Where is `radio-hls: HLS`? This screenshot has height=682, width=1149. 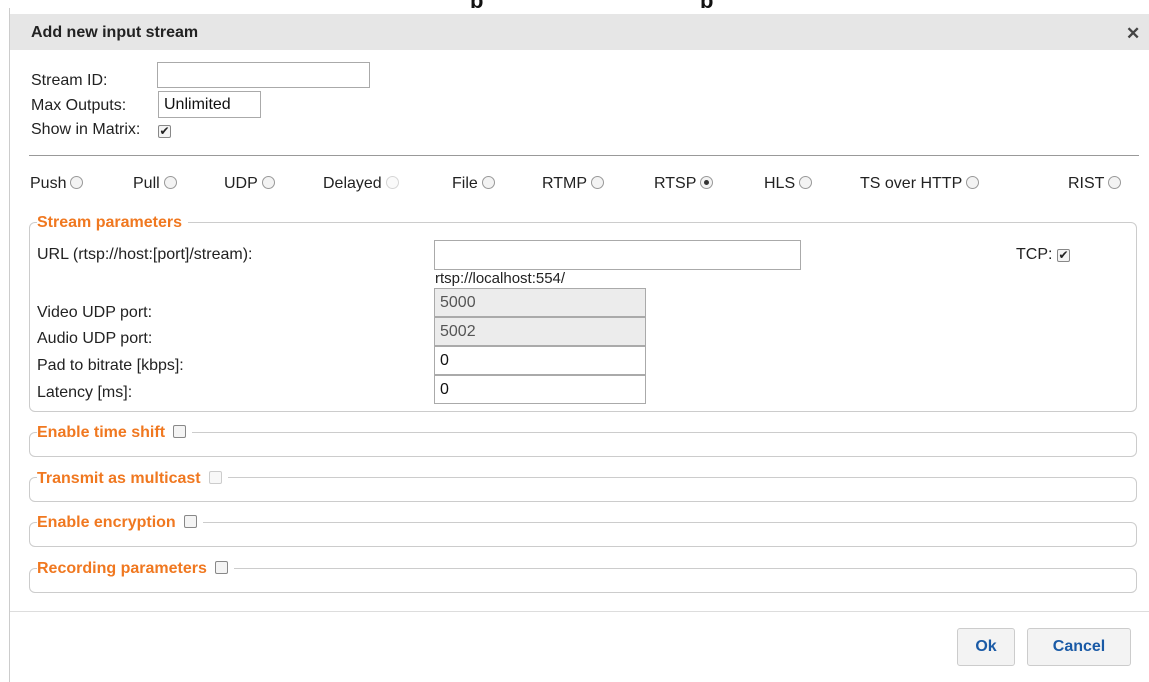 radio-hls: HLS is located at coordinates (788, 184).